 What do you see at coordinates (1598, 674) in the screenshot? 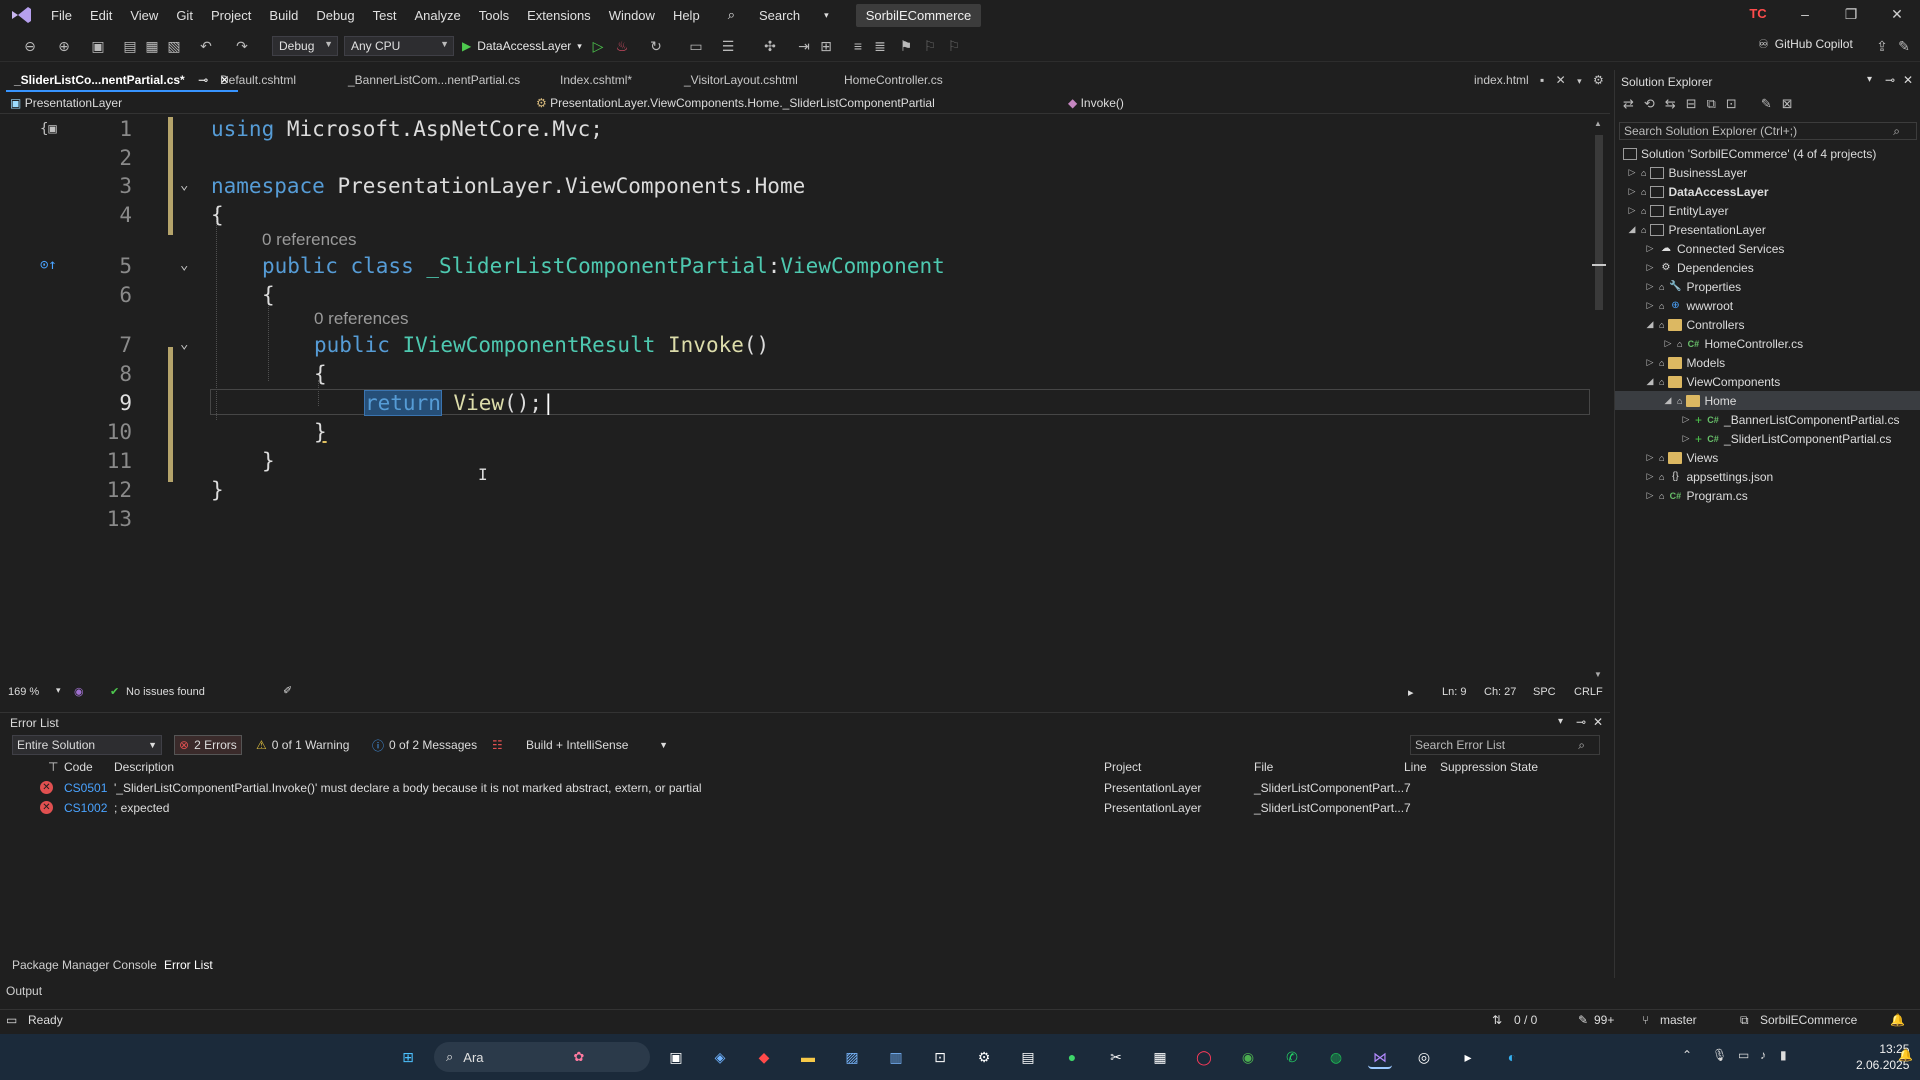
I see `scroll-down-icon: ▼` at bounding box center [1598, 674].